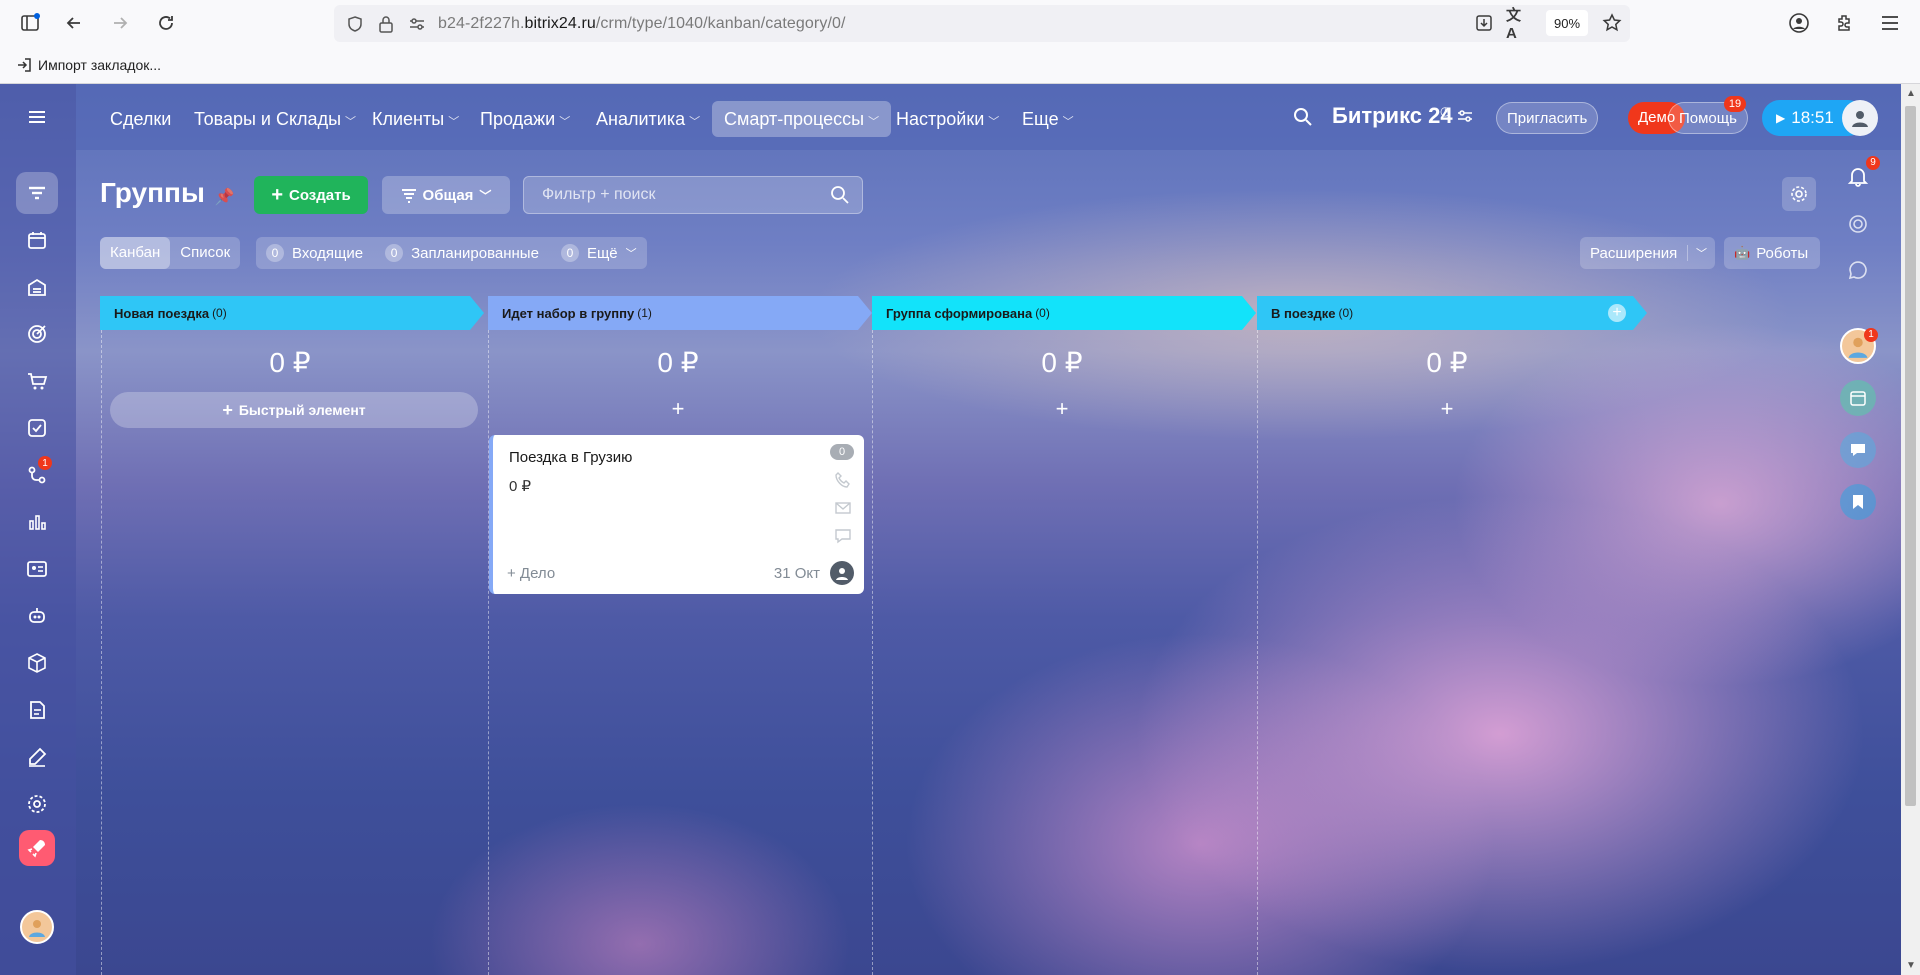  I want to click on responsible-avatar, so click(842, 573).